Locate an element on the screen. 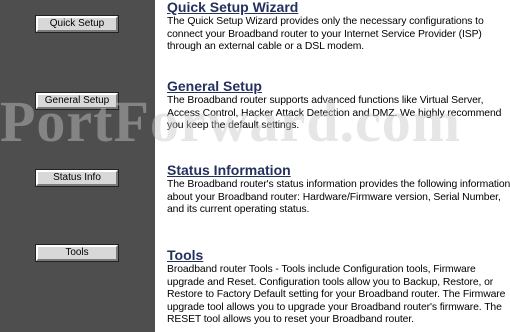 The image size is (510, 332). general-setup-title: General Setup is located at coordinates (338, 86).